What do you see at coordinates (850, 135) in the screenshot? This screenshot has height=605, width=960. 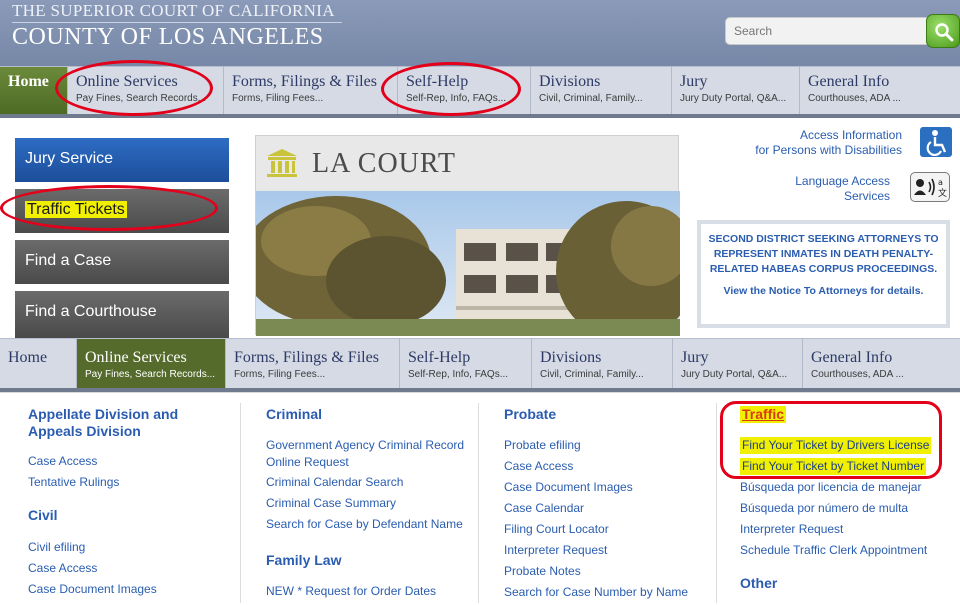 I see `access-line1: Access Information` at bounding box center [850, 135].